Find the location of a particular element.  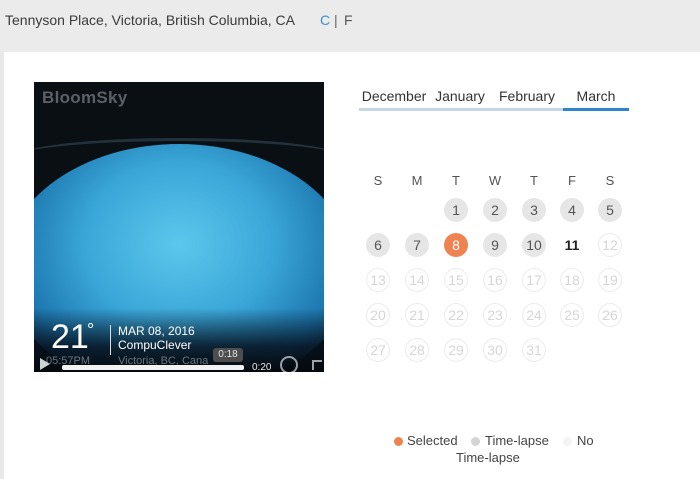

overlay-divider is located at coordinates (110, 340).